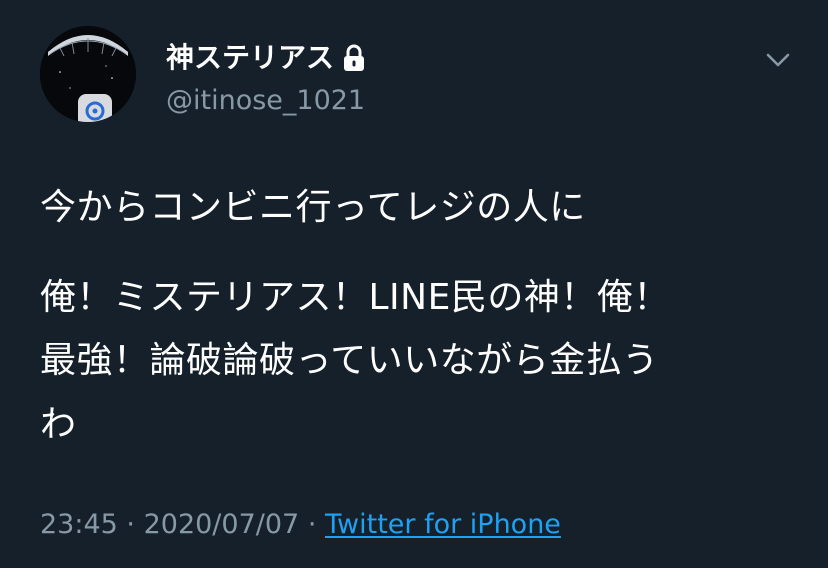  I want to click on tweet-source-link: Twitter for iPhone, so click(443, 524).